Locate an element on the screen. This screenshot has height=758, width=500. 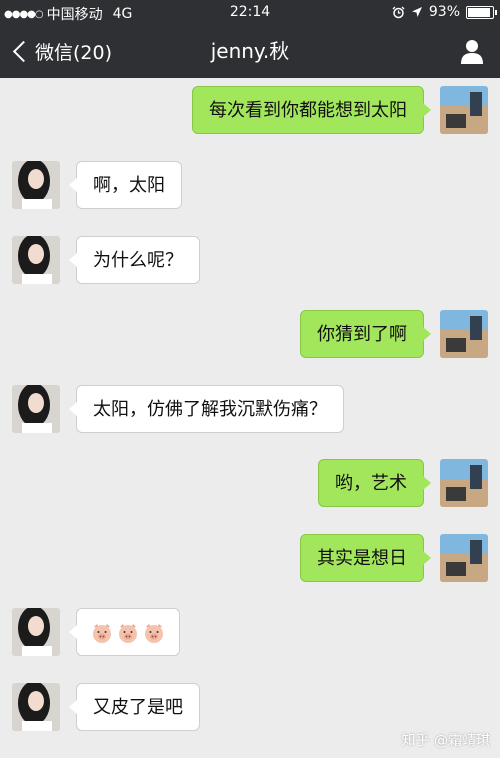
received-message-bubble: 啊，太阳 is located at coordinates (125, 185).